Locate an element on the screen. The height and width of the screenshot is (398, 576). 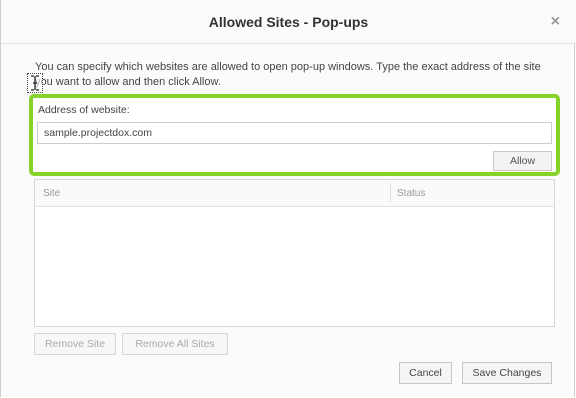
remove-site-button: Remove Site is located at coordinates (75, 344).